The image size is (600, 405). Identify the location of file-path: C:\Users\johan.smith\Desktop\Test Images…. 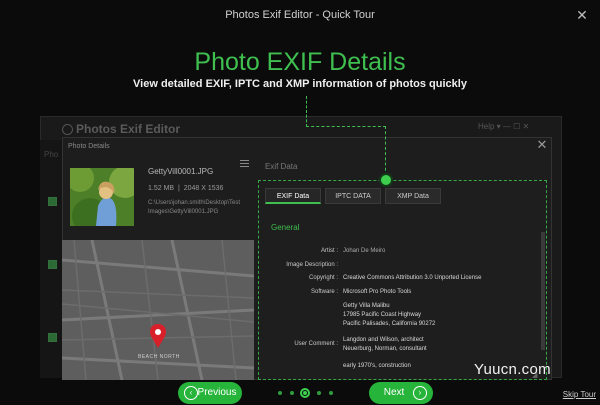
(194, 207).